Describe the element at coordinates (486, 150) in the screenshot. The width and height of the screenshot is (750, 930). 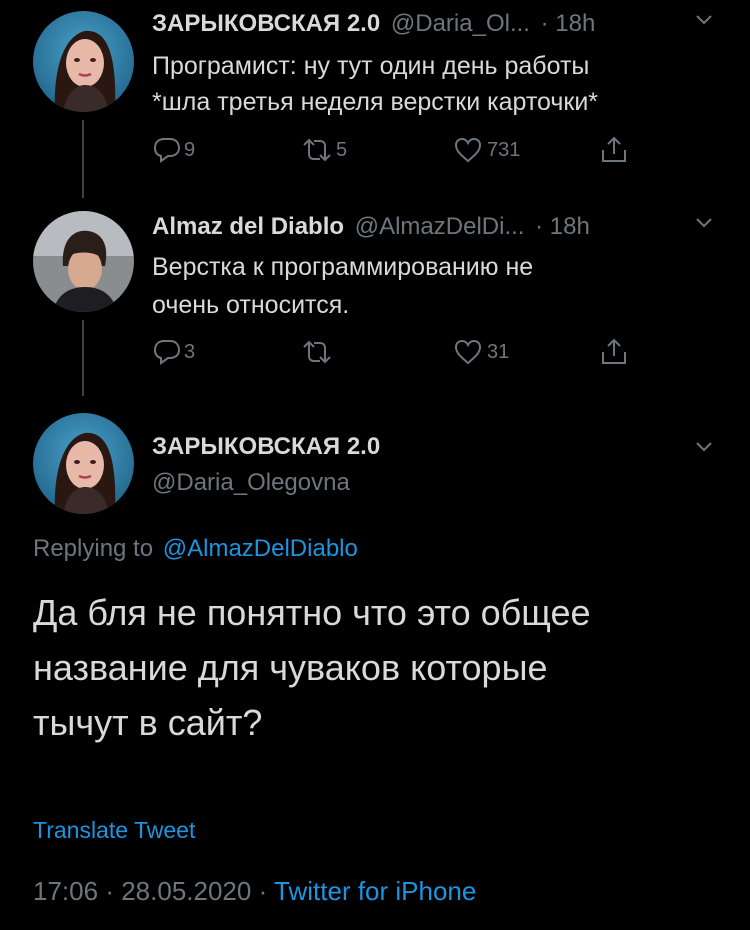
I see `like-button: 731` at that location.